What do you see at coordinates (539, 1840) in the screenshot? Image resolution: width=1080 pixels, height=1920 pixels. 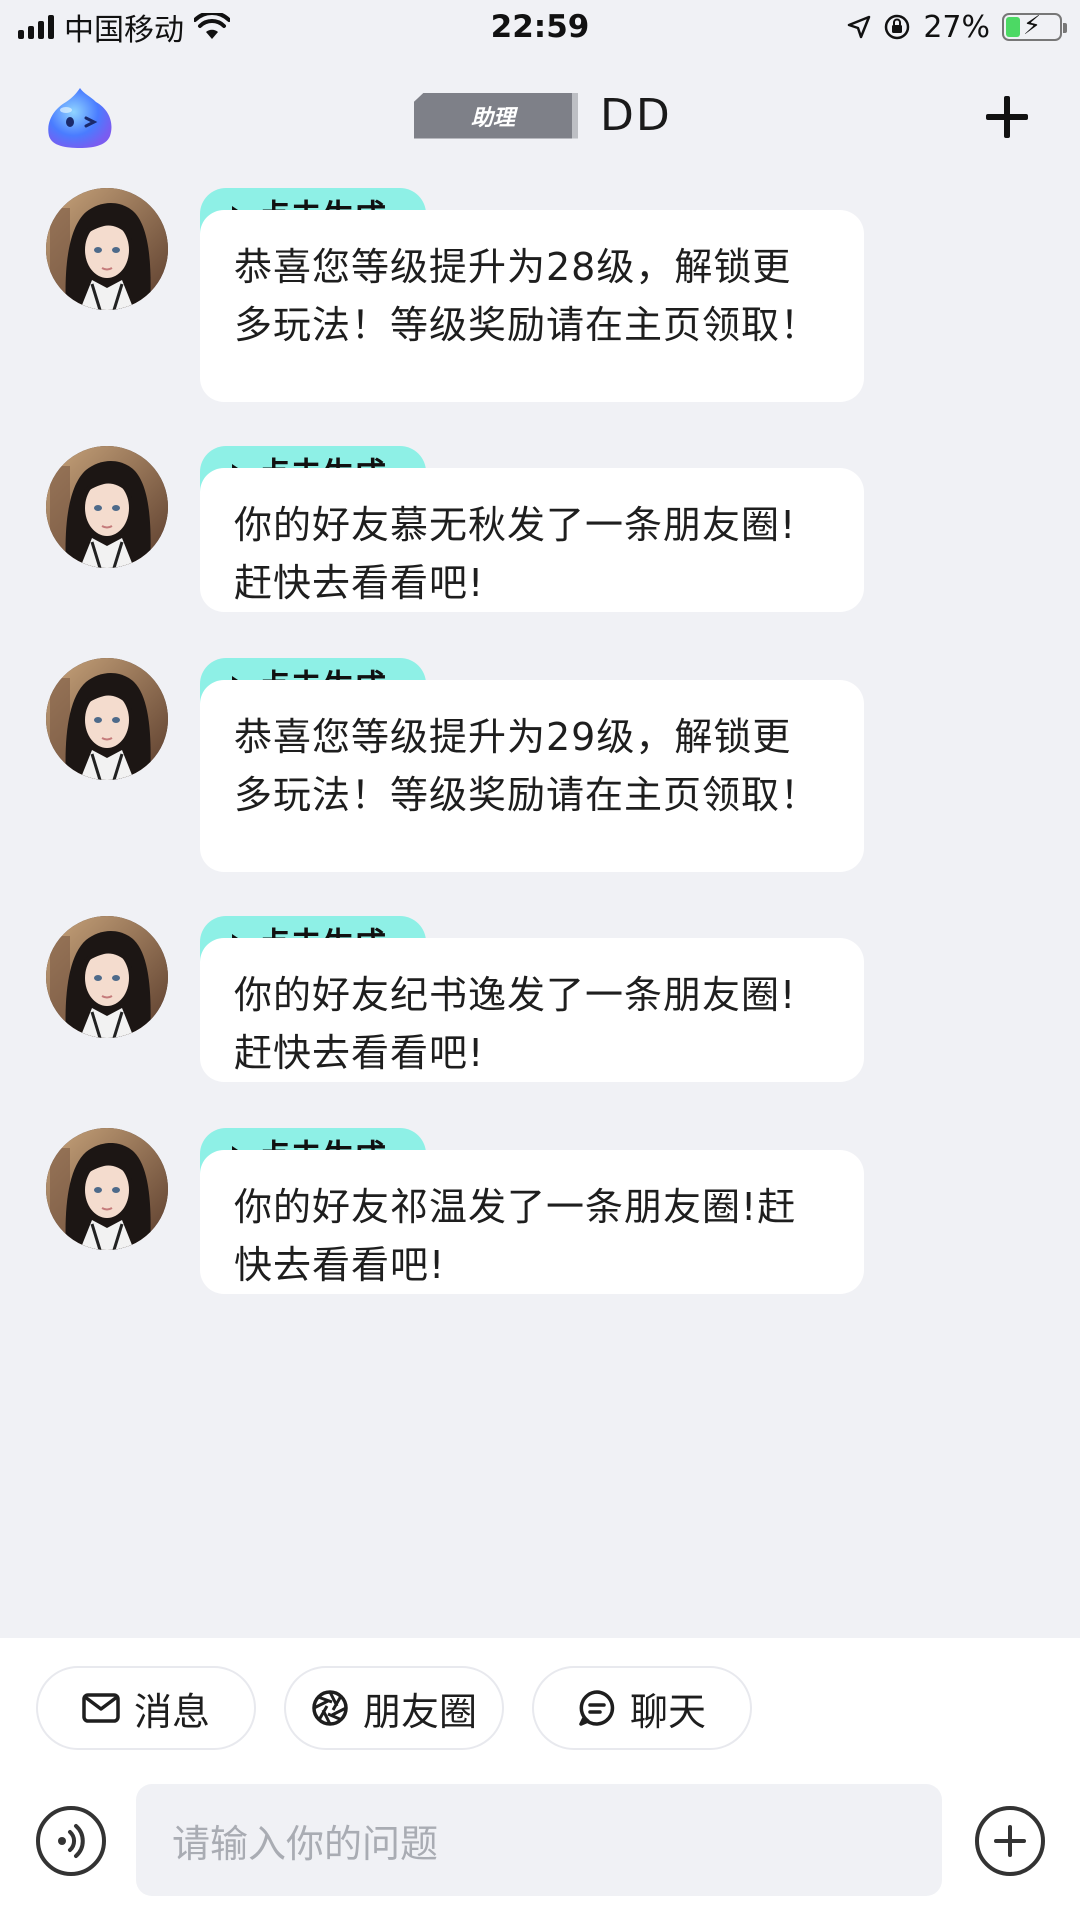 I see `question-input: 请输入你的问题` at bounding box center [539, 1840].